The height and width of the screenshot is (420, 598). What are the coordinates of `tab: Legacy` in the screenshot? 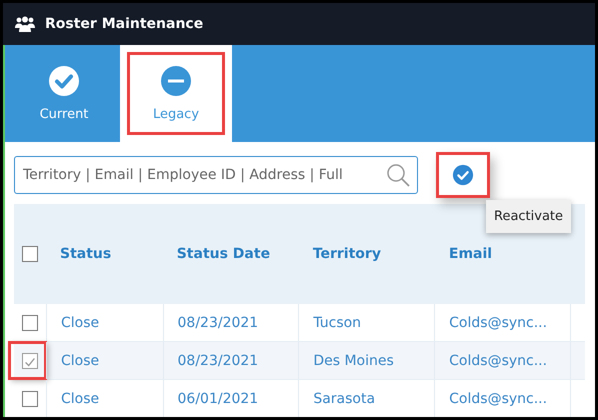 It's located at (176, 93).